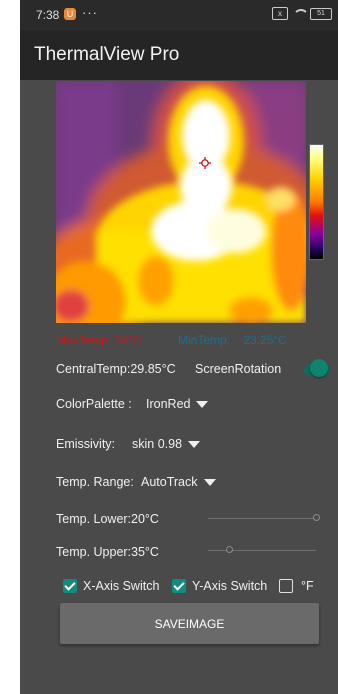 Image resolution: width=338 pixels, height=694 pixels. Describe the element at coordinates (280, 13) in the screenshot. I see `sim-icon: x` at that location.